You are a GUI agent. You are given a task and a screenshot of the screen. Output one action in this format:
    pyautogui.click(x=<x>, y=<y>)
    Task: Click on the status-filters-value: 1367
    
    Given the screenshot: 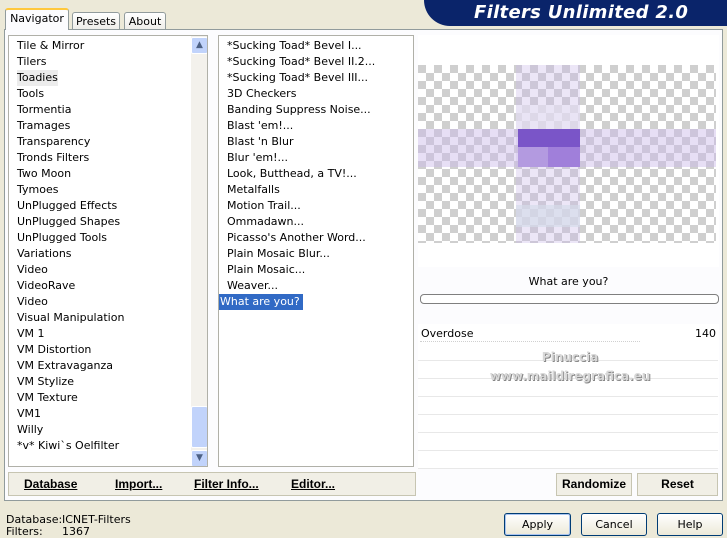 What is the action you would take?
    pyautogui.click(x=76, y=531)
    